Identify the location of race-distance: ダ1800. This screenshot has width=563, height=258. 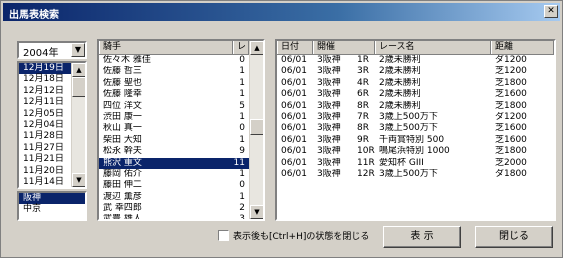
(511, 173).